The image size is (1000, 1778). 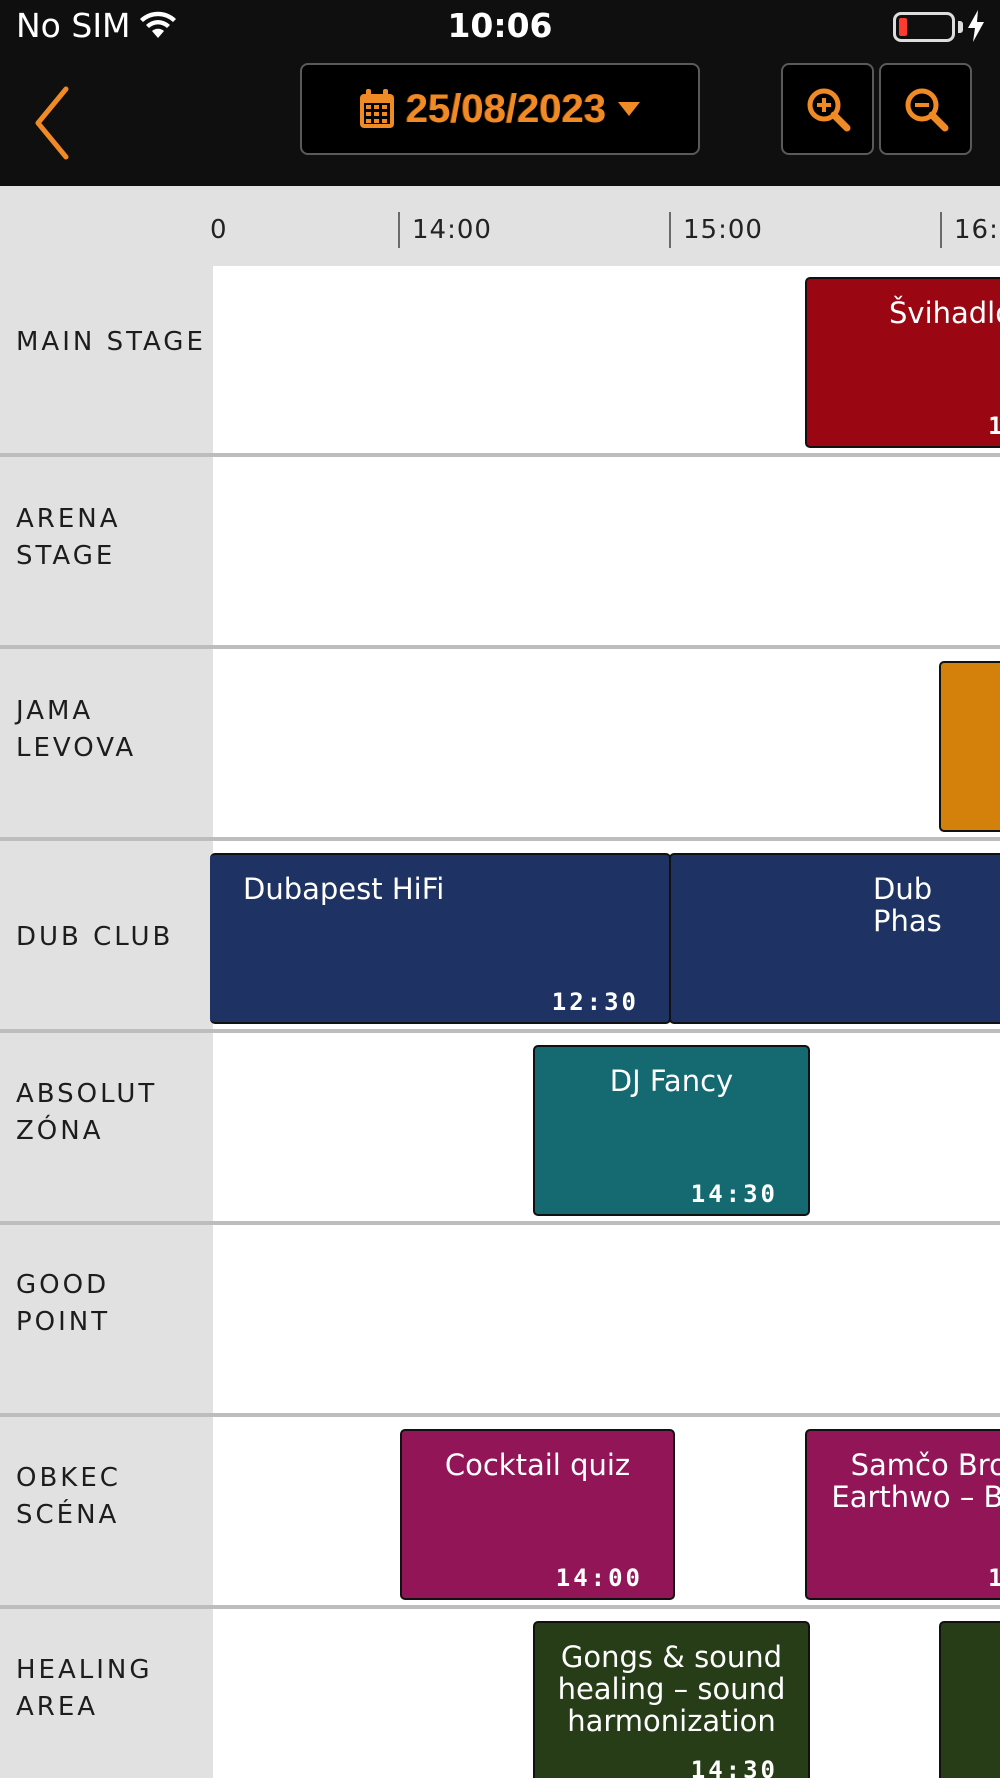 I want to click on stage-label: ABSOLUT ZÓNA, so click(x=87, y=1112).